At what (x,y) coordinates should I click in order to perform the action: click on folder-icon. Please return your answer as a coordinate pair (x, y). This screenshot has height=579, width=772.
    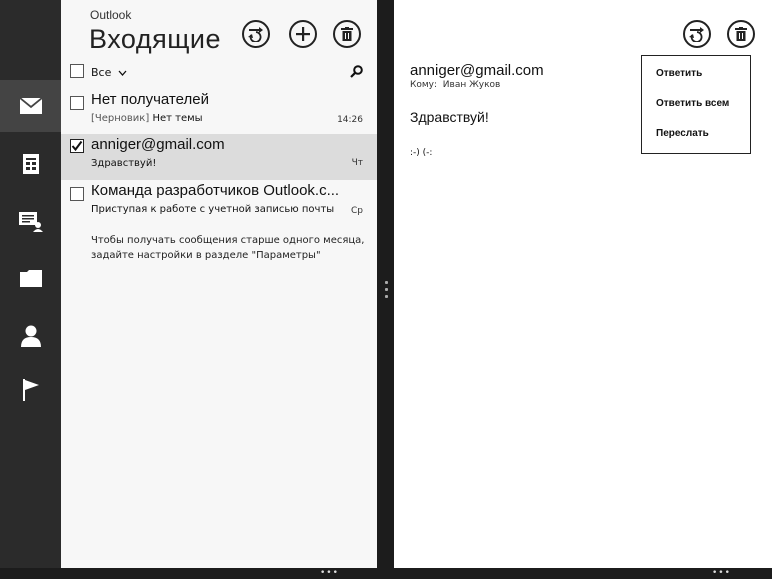
    Looking at the image, I should click on (30, 278).